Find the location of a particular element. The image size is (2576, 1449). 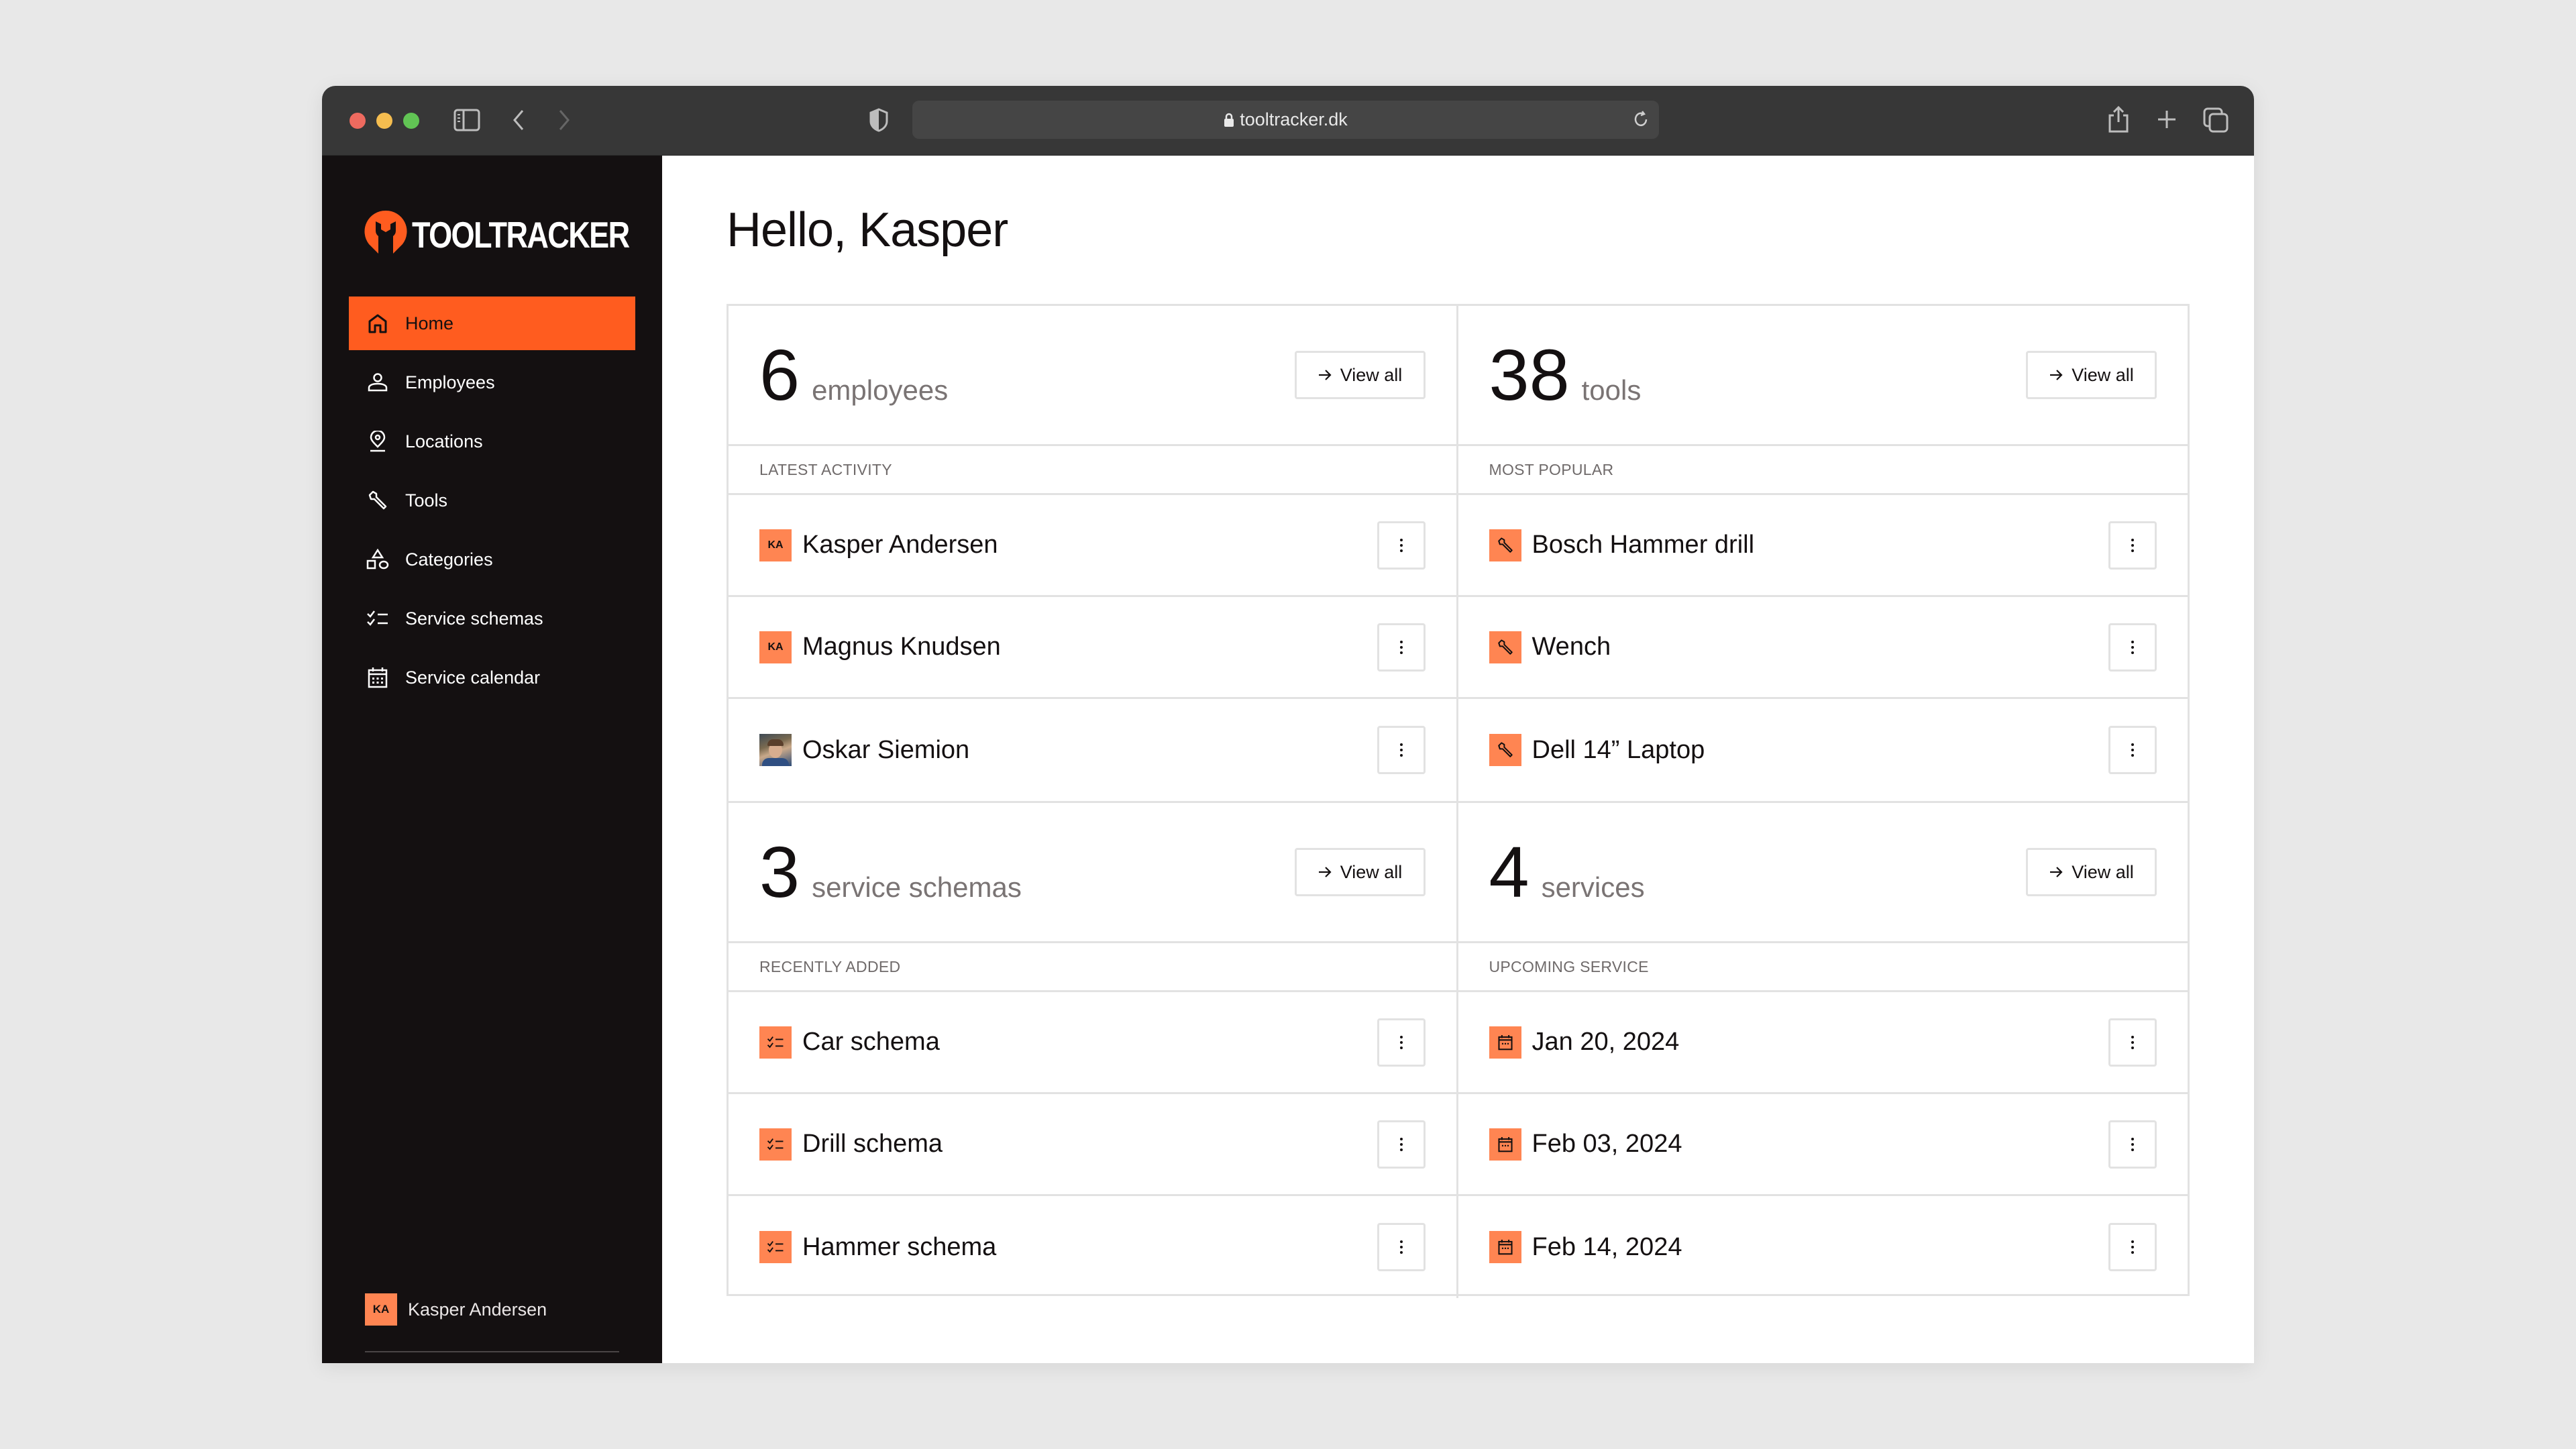

reload-icon is located at coordinates (1641, 121).